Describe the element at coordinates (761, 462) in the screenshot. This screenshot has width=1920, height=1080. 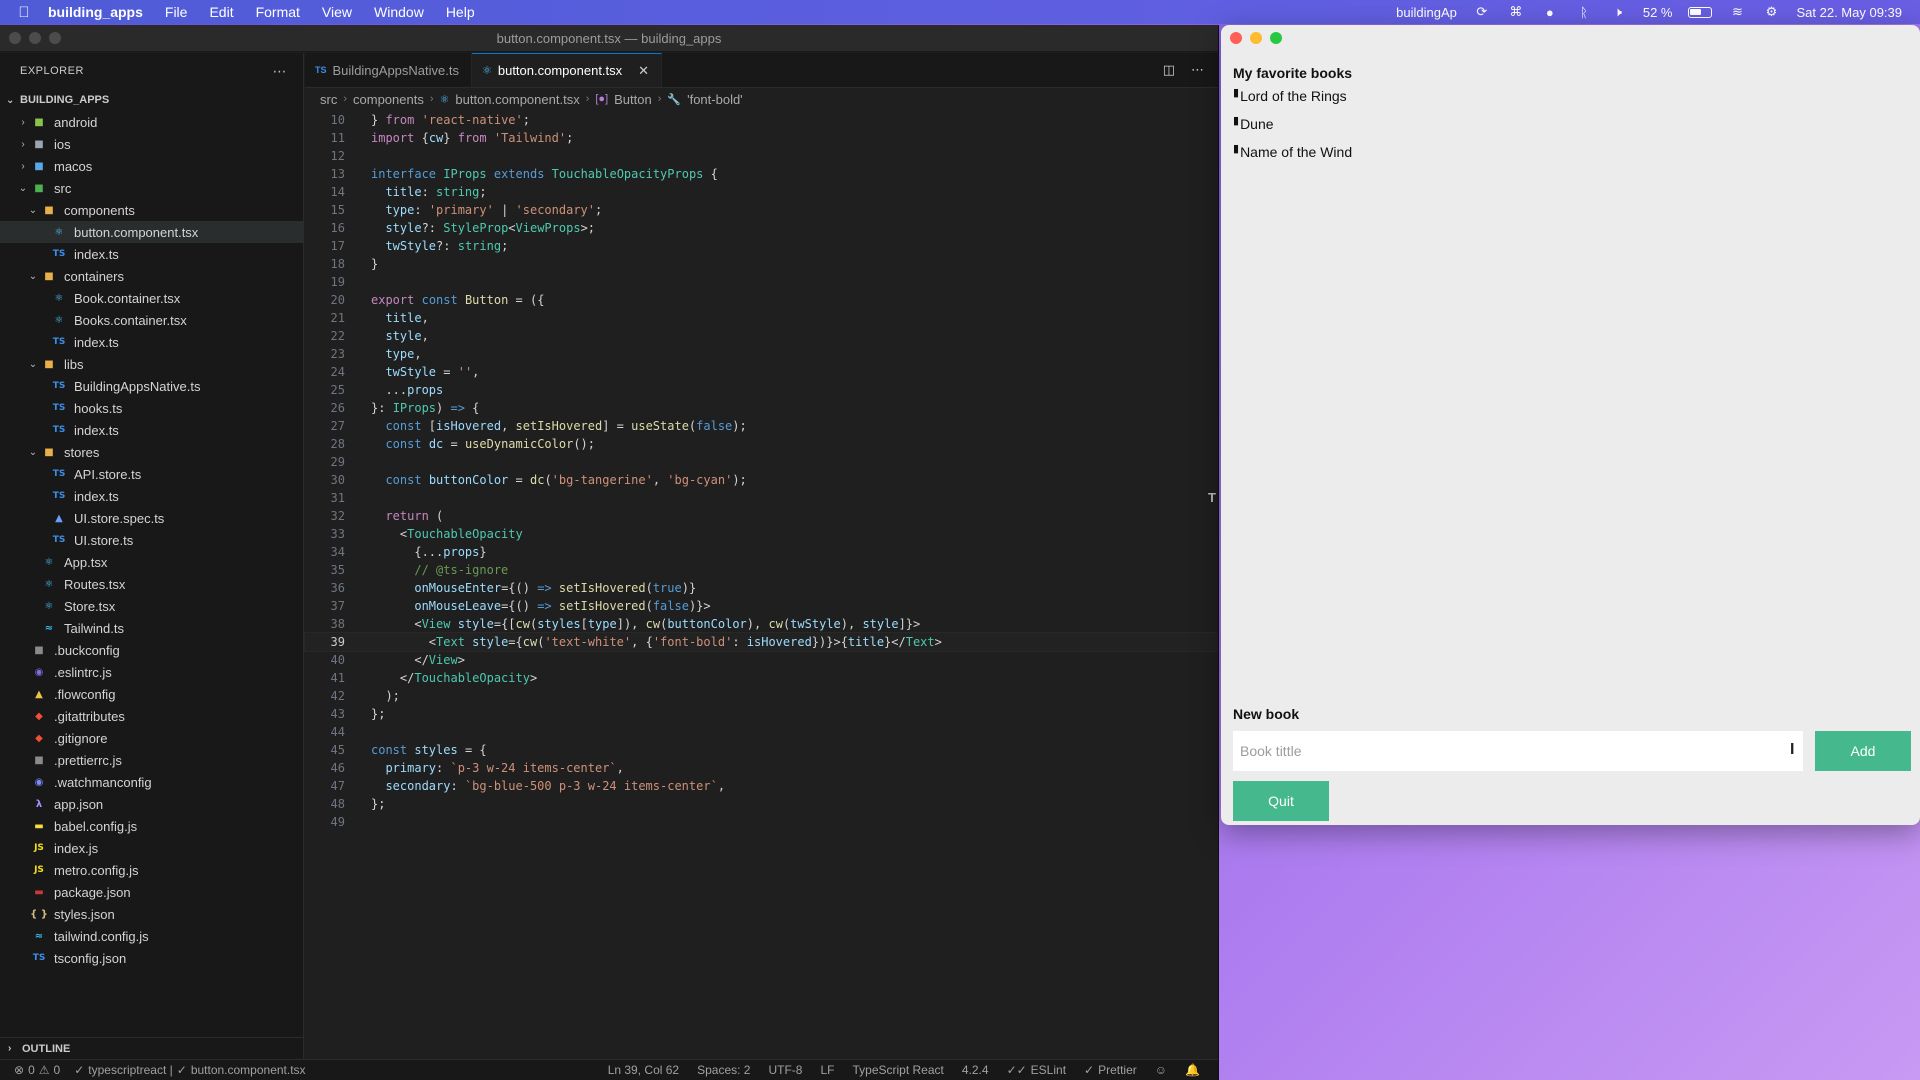
I see `code-line: 29` at that location.